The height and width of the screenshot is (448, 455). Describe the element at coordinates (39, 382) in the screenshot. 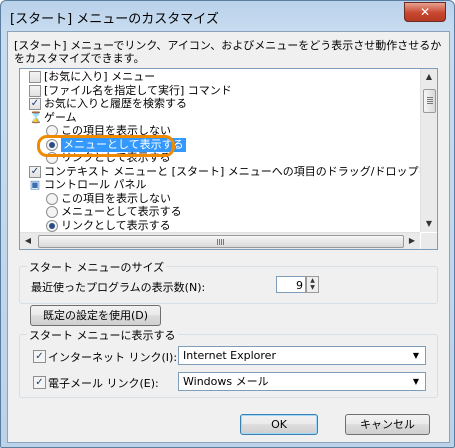

I see `email-link-checkbox: ✓` at that location.